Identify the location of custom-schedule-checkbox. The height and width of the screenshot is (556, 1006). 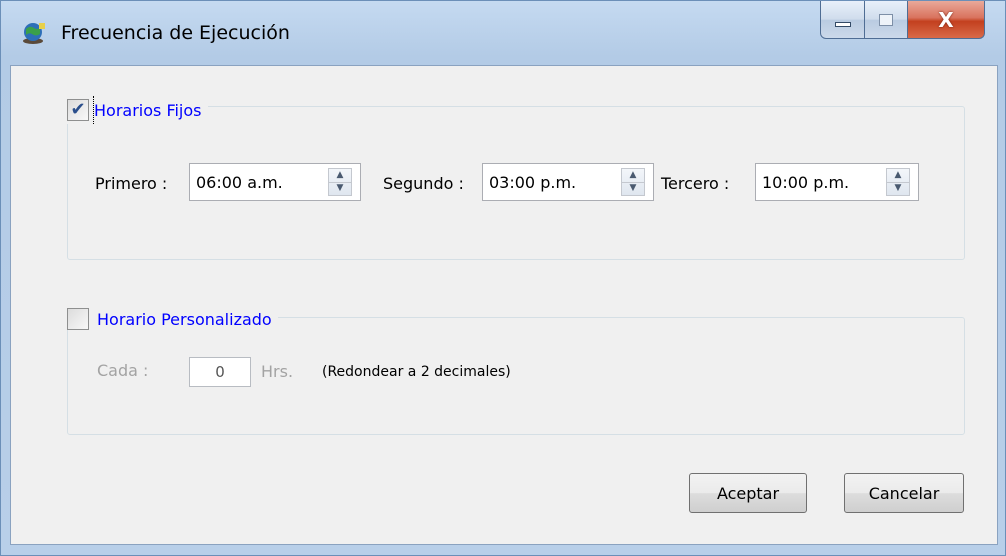
(78, 319).